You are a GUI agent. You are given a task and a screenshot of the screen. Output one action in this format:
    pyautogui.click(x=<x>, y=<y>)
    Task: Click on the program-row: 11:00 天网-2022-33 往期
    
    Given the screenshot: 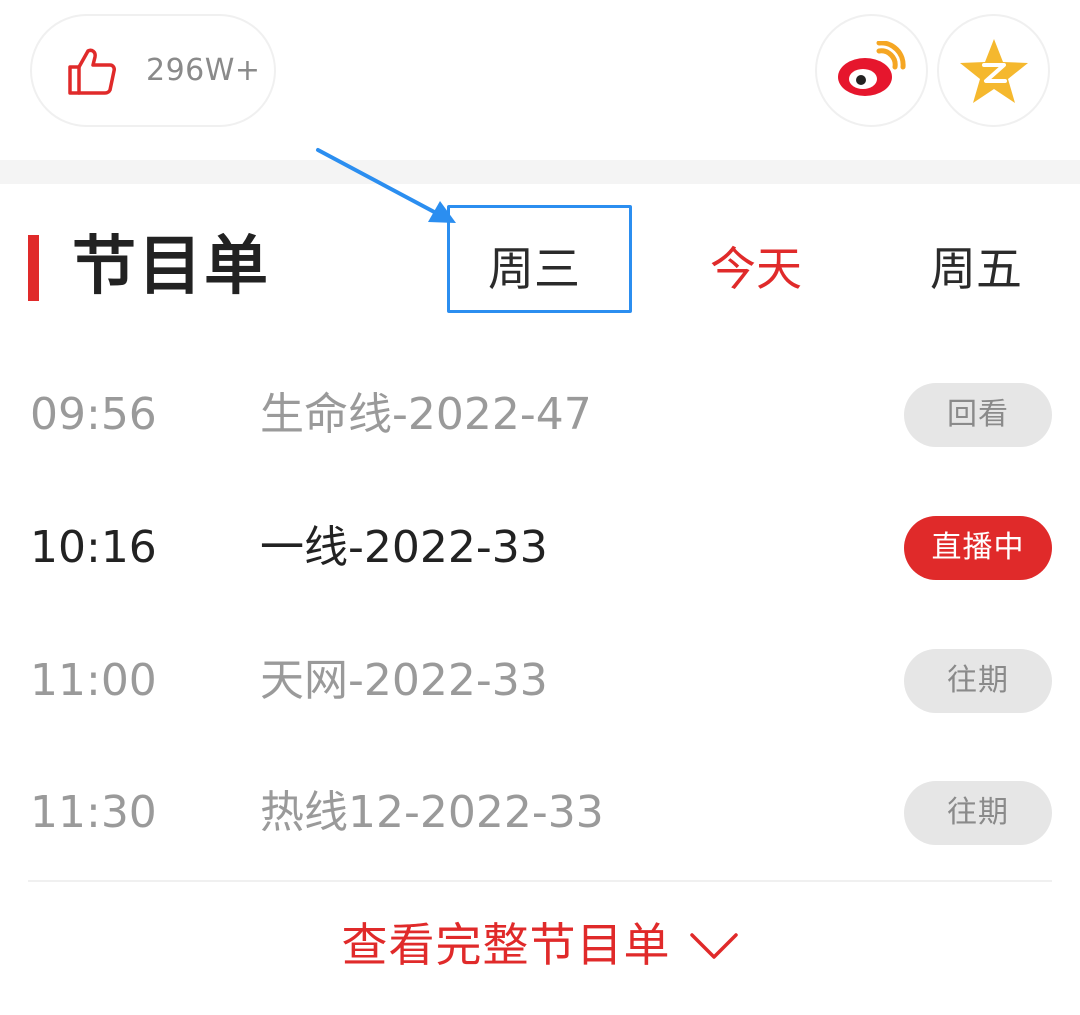 What is the action you would take?
    pyautogui.click(x=540, y=681)
    